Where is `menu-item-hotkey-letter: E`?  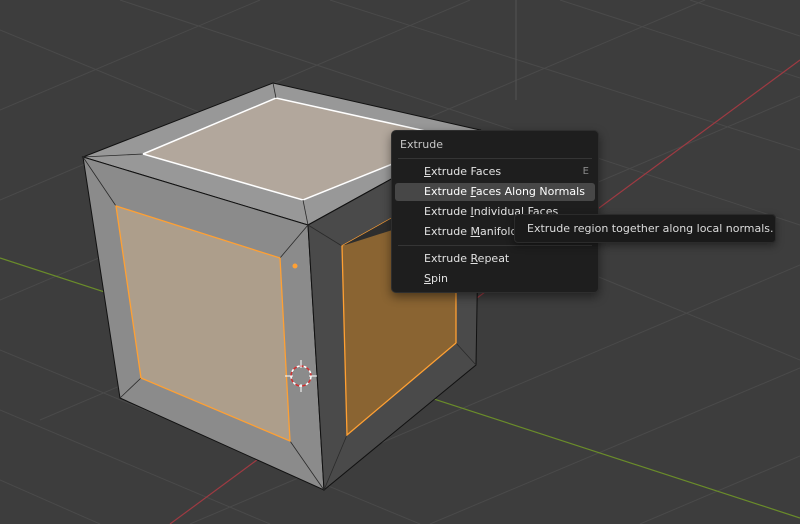 menu-item-hotkey-letter: E is located at coordinates (427, 171).